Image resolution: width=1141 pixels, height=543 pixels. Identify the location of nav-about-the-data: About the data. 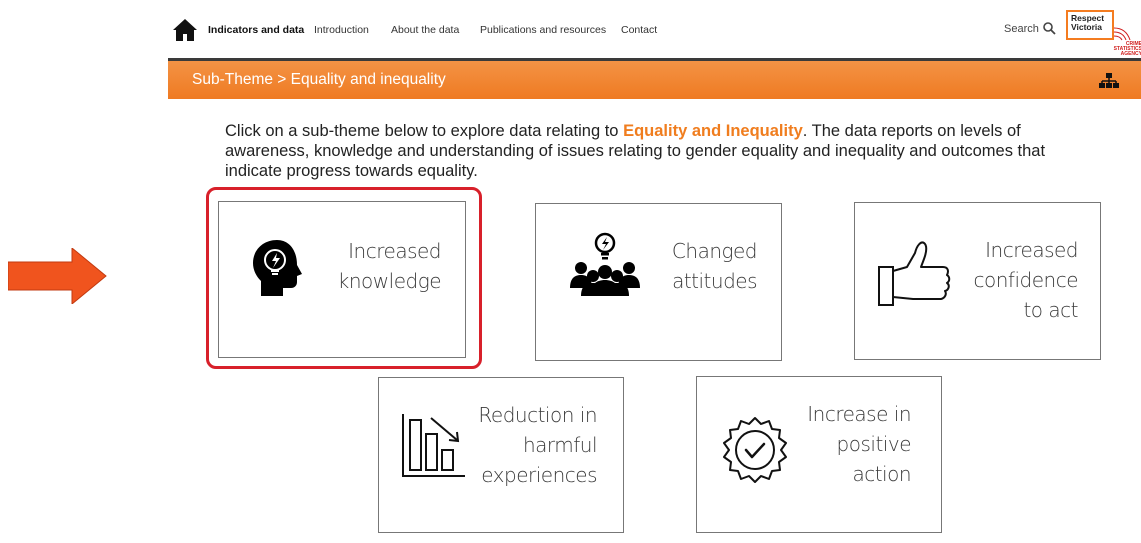
(425, 30).